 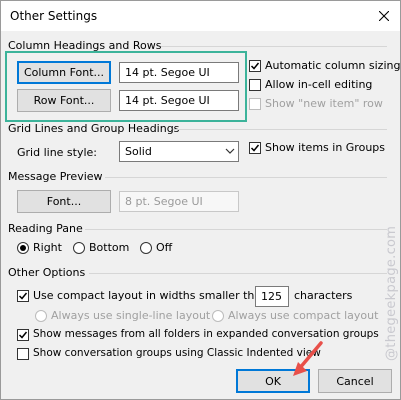 I want to click on section-reading-pane: Reading Pane, so click(x=45, y=228).